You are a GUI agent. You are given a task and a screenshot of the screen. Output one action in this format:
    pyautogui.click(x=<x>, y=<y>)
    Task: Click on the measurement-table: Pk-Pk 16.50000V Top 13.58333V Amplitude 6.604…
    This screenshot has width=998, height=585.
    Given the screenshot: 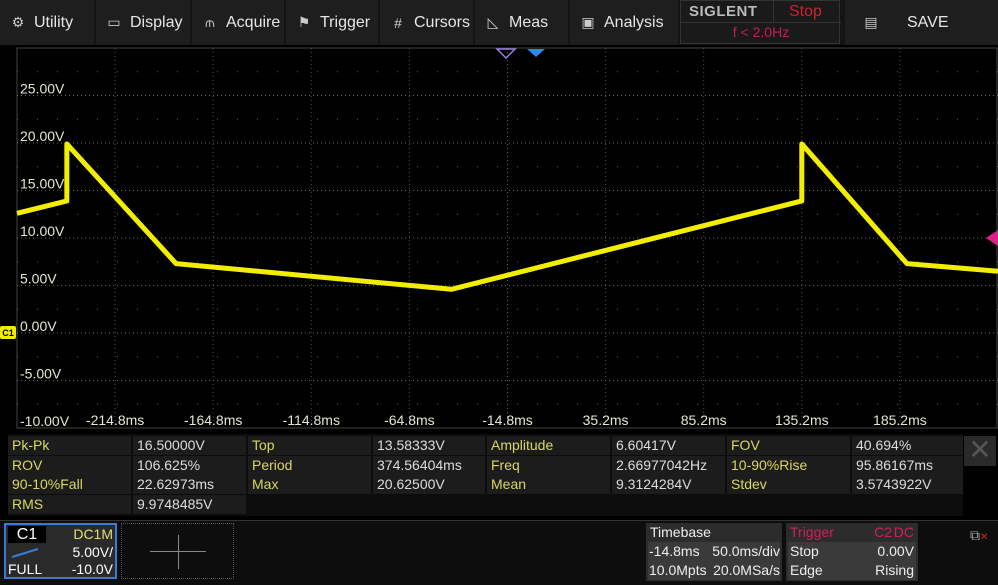 What is the action you would take?
    pyautogui.click(x=485, y=475)
    